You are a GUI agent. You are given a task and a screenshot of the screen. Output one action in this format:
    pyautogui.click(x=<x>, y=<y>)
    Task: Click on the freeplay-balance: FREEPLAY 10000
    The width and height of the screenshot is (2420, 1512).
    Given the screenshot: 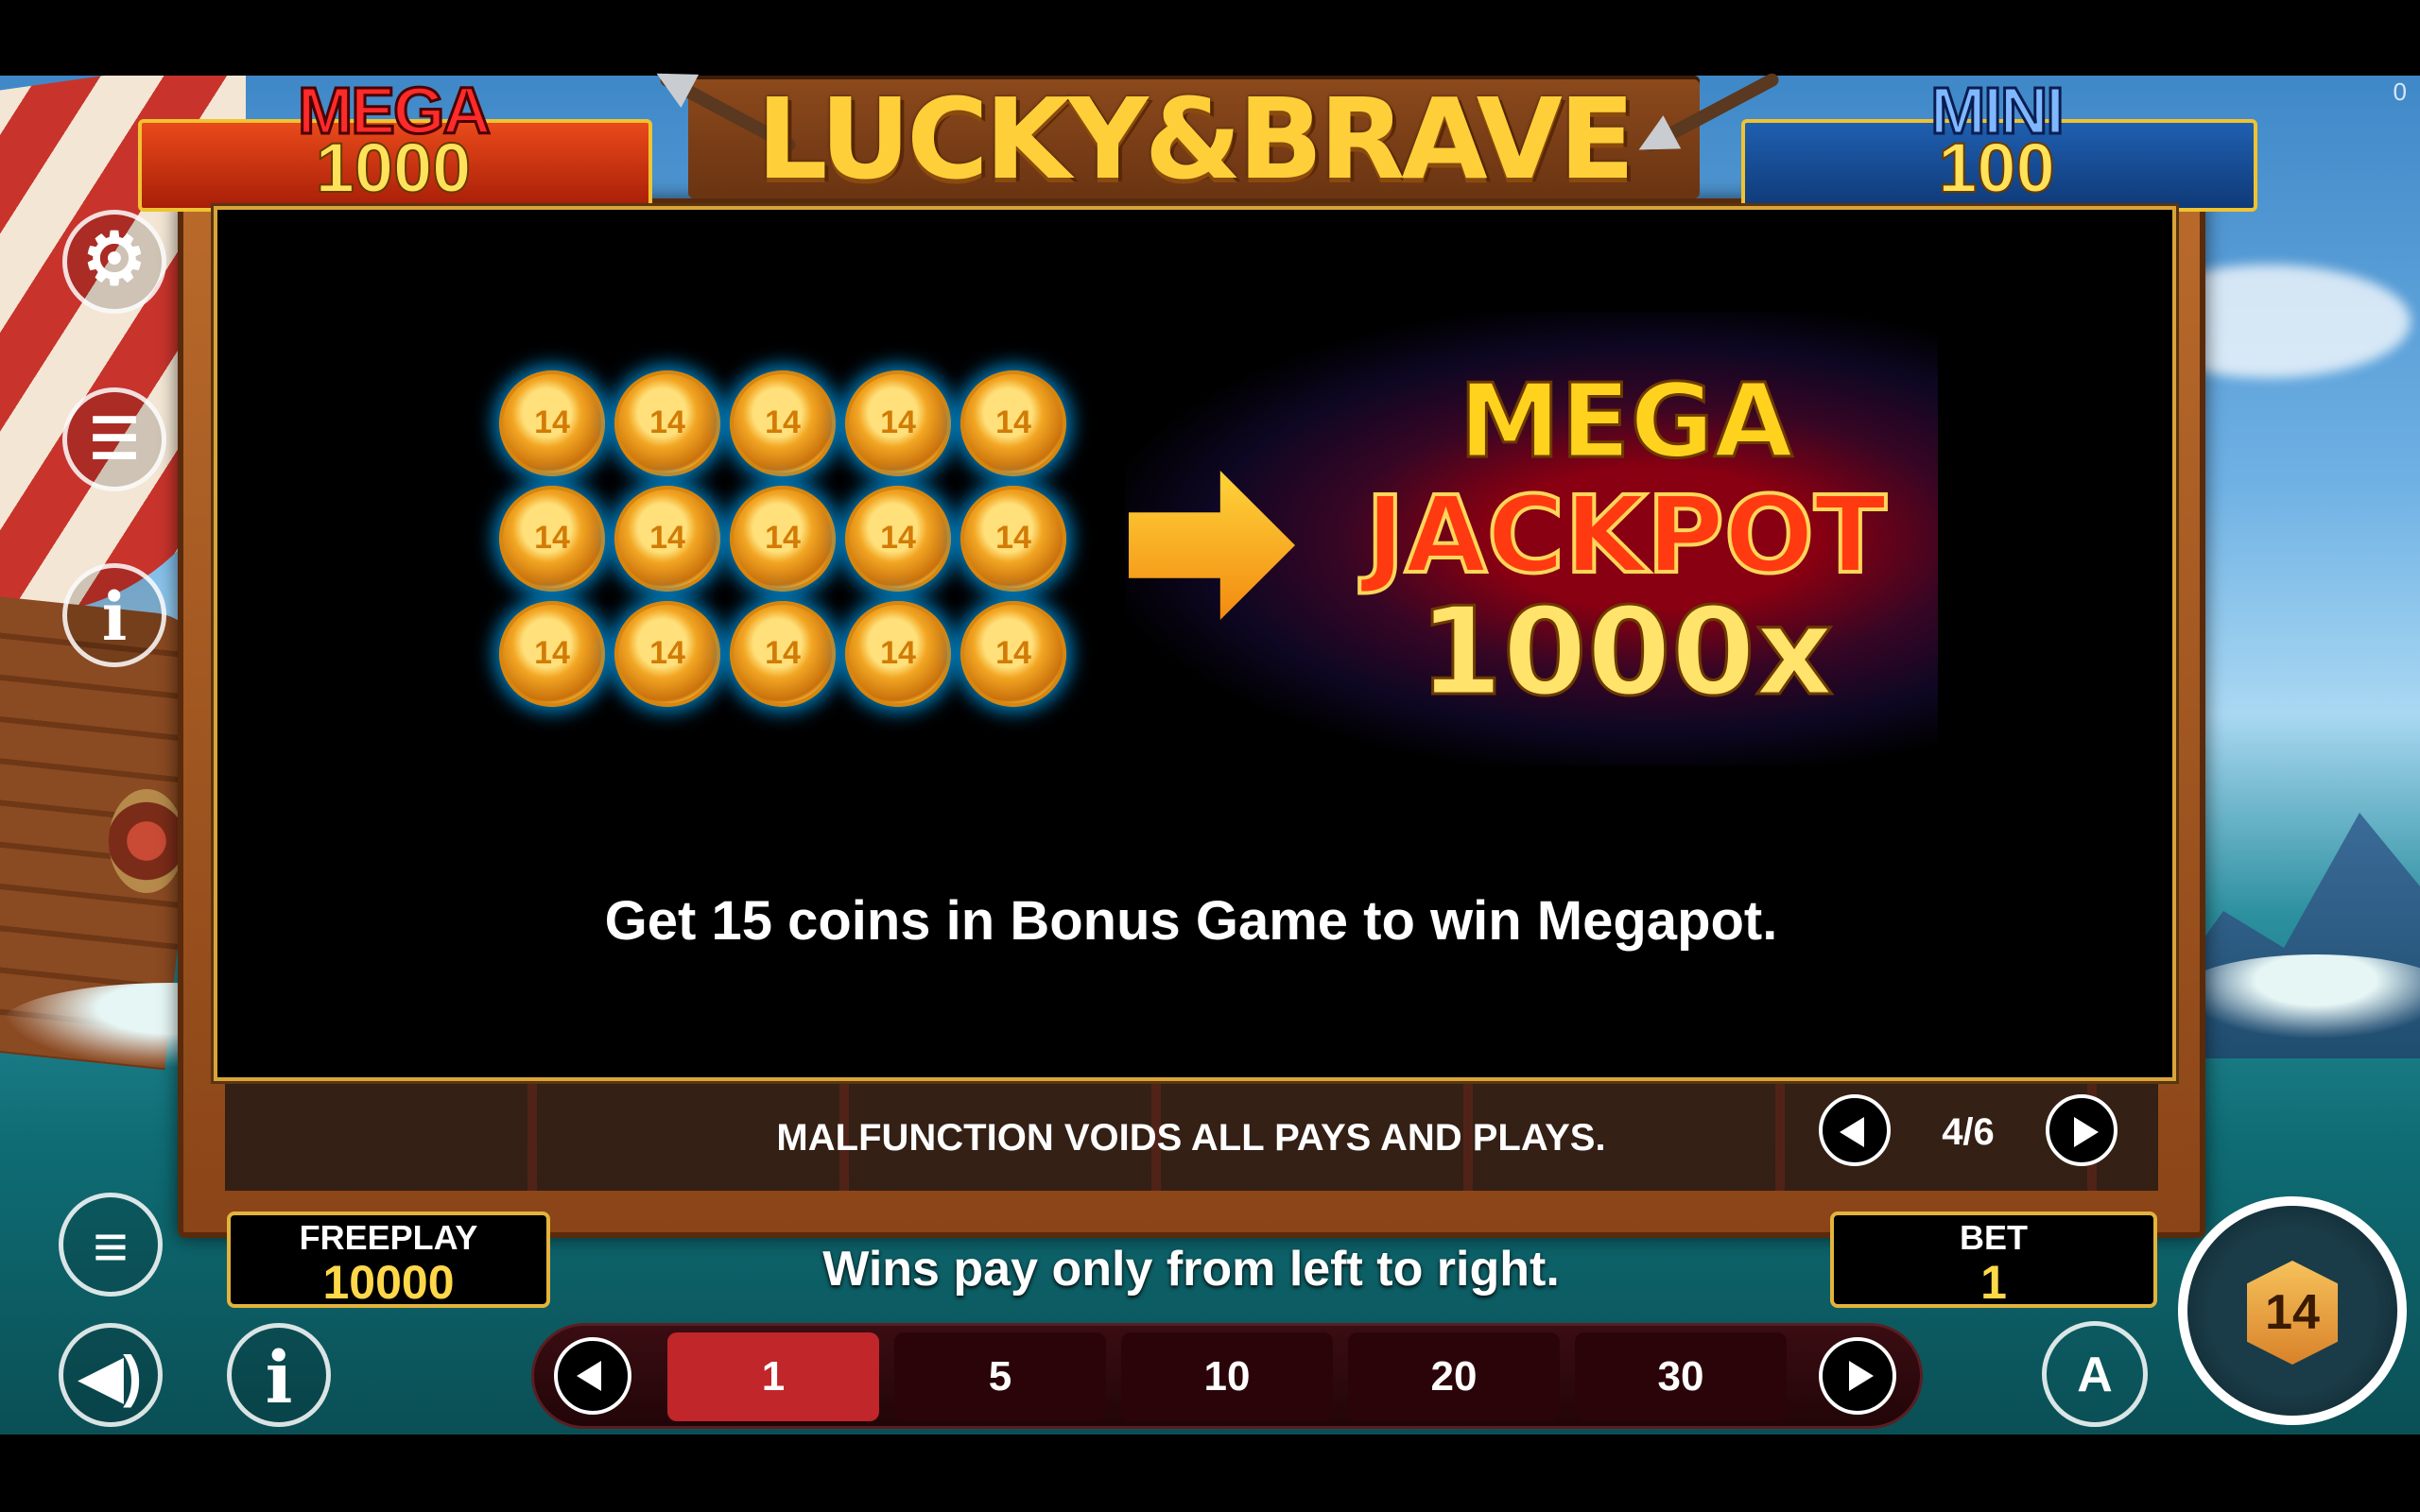 What is the action you would take?
    pyautogui.click(x=389, y=1259)
    